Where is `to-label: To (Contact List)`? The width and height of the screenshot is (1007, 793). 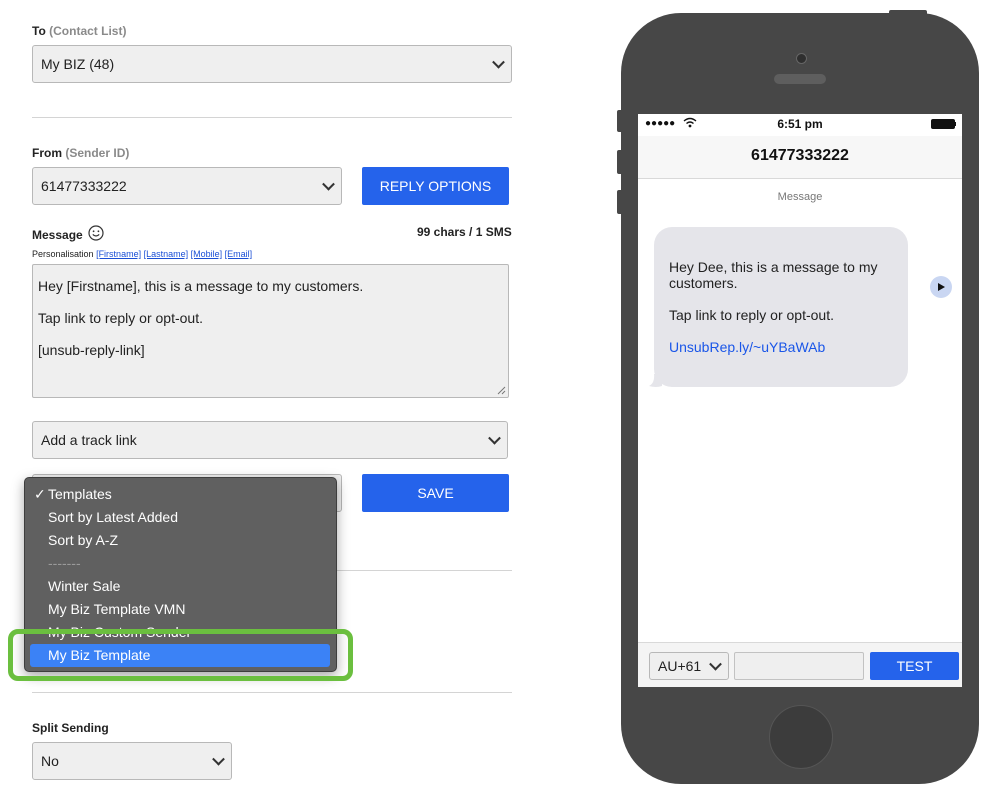
to-label: To (Contact List) is located at coordinates (79, 31).